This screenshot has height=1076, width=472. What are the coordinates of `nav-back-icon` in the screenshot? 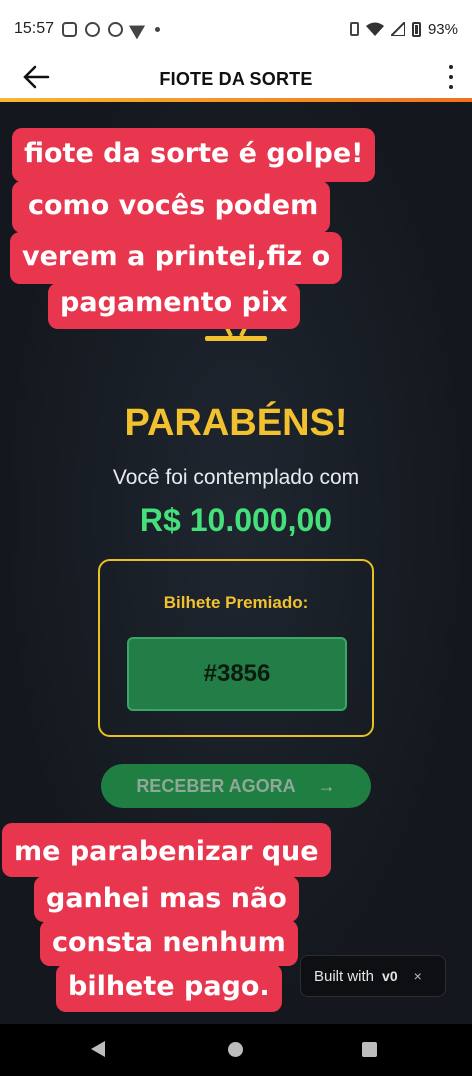 It's located at (98, 1049).